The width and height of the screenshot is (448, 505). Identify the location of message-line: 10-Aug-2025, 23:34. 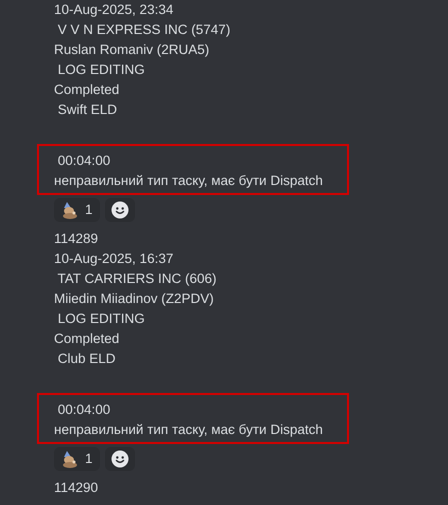
(113, 10).